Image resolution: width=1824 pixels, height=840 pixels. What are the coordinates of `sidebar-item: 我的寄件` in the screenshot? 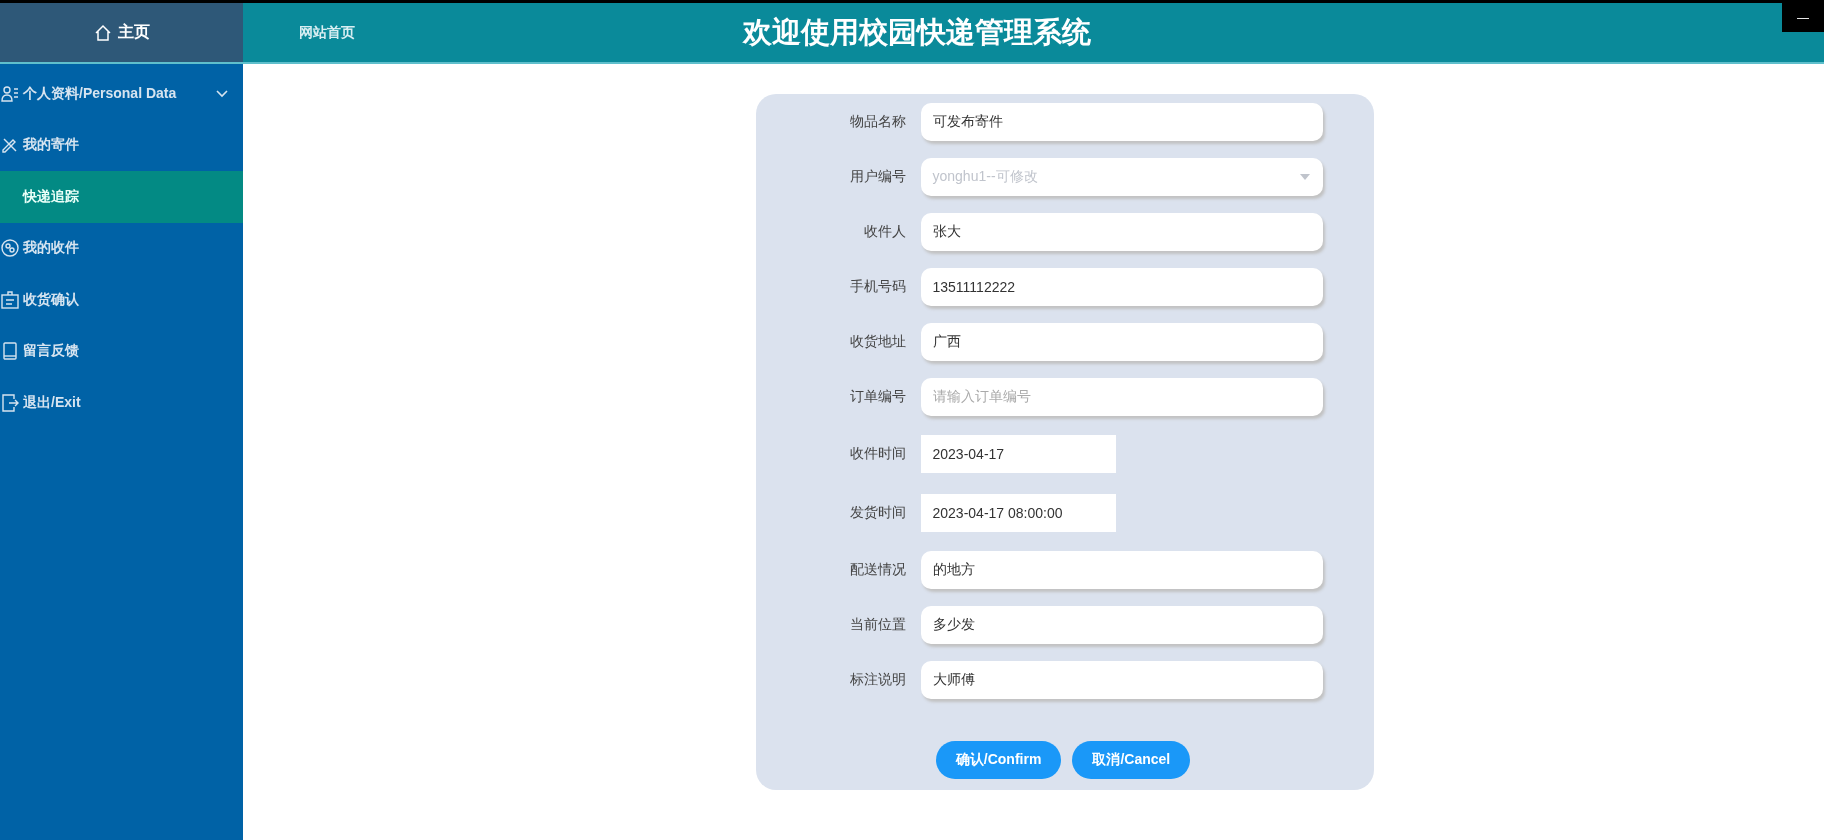 It's located at (121, 145).